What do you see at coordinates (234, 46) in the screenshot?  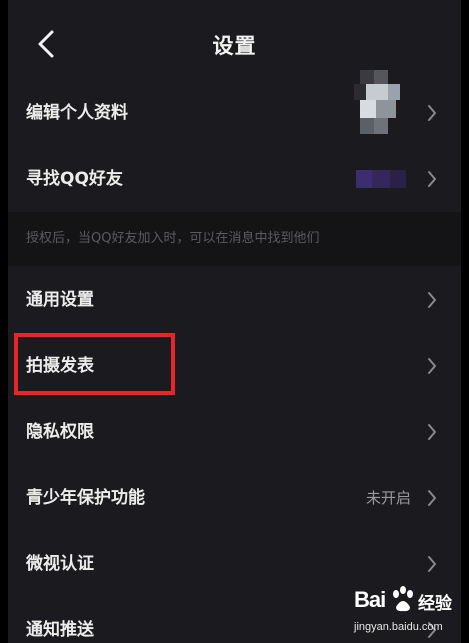 I see `page-title: 设置` at bounding box center [234, 46].